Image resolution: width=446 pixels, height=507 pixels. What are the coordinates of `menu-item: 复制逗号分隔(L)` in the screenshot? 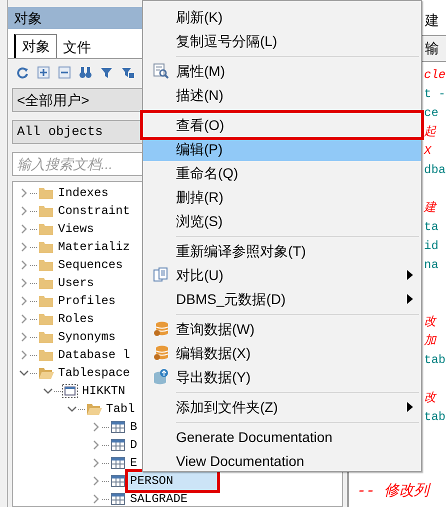 It's located at (282, 41).